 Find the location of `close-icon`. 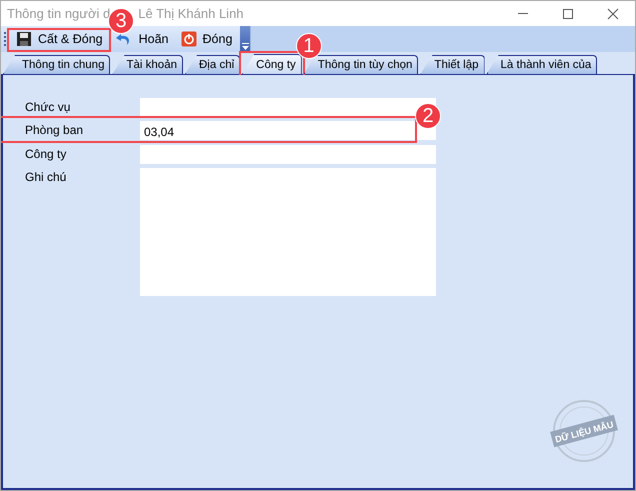

close-icon is located at coordinates (612, 14).